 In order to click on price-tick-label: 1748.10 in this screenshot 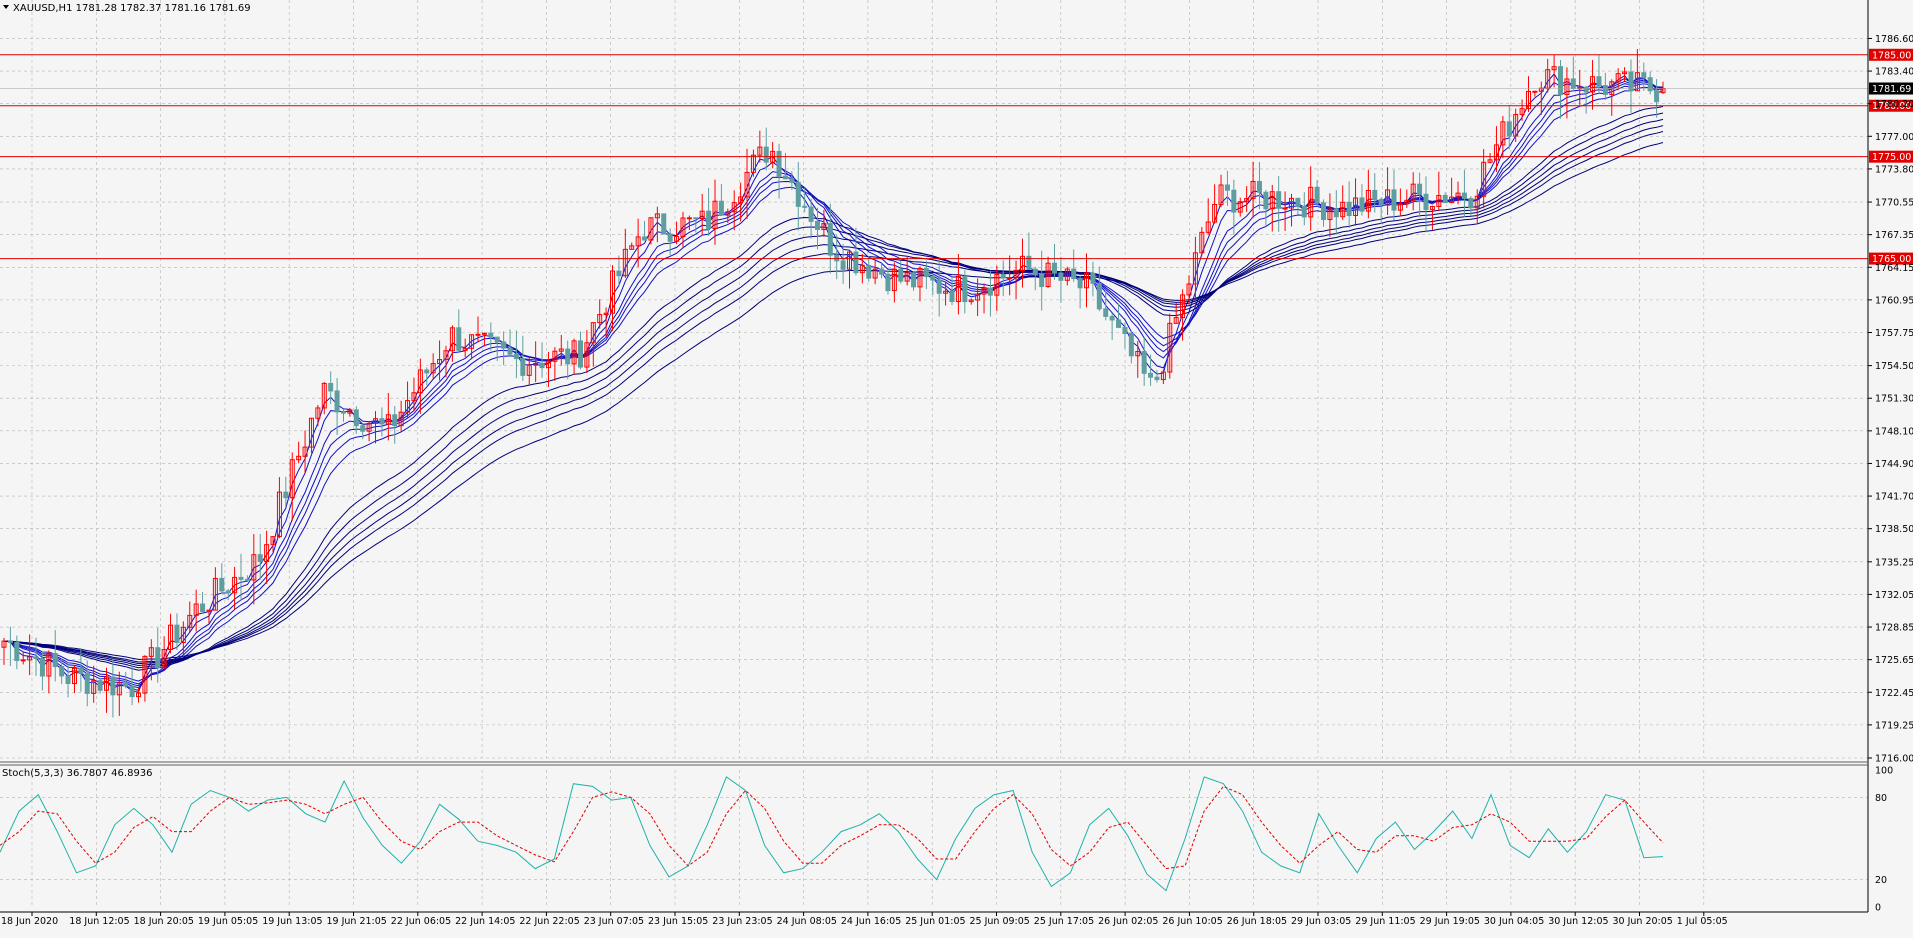, I will do `click(1894, 431)`.